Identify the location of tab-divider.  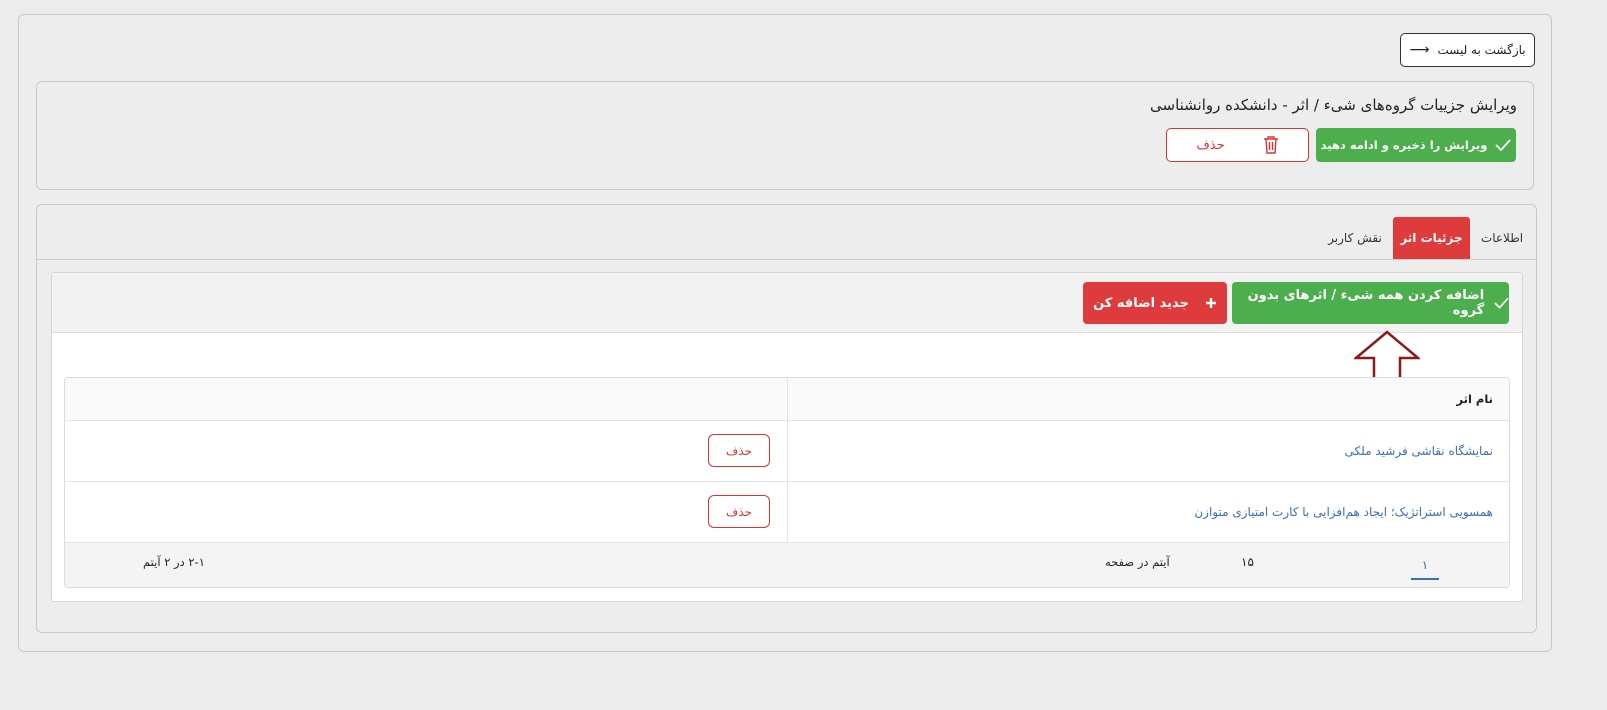
(786, 259).